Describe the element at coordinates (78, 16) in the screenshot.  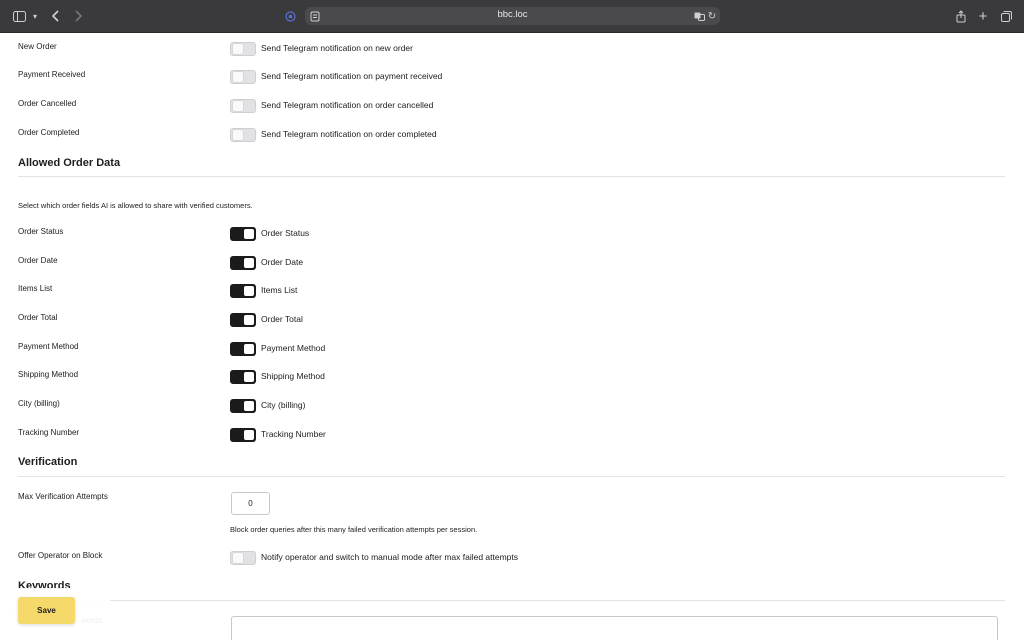
I see `forward-icon` at that location.